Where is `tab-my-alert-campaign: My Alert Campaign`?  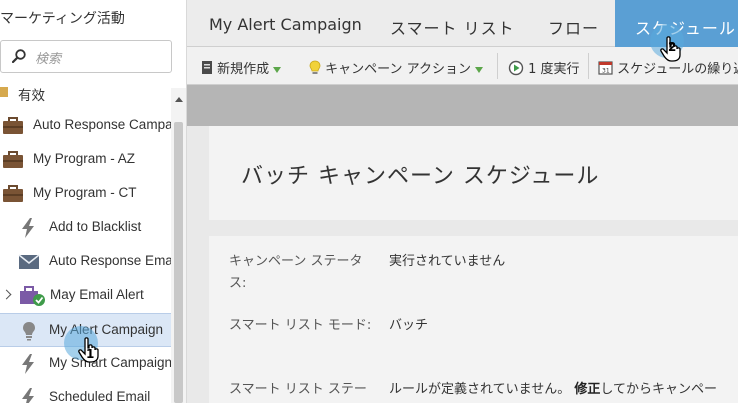 tab-my-alert-campaign: My Alert Campaign is located at coordinates (285, 23).